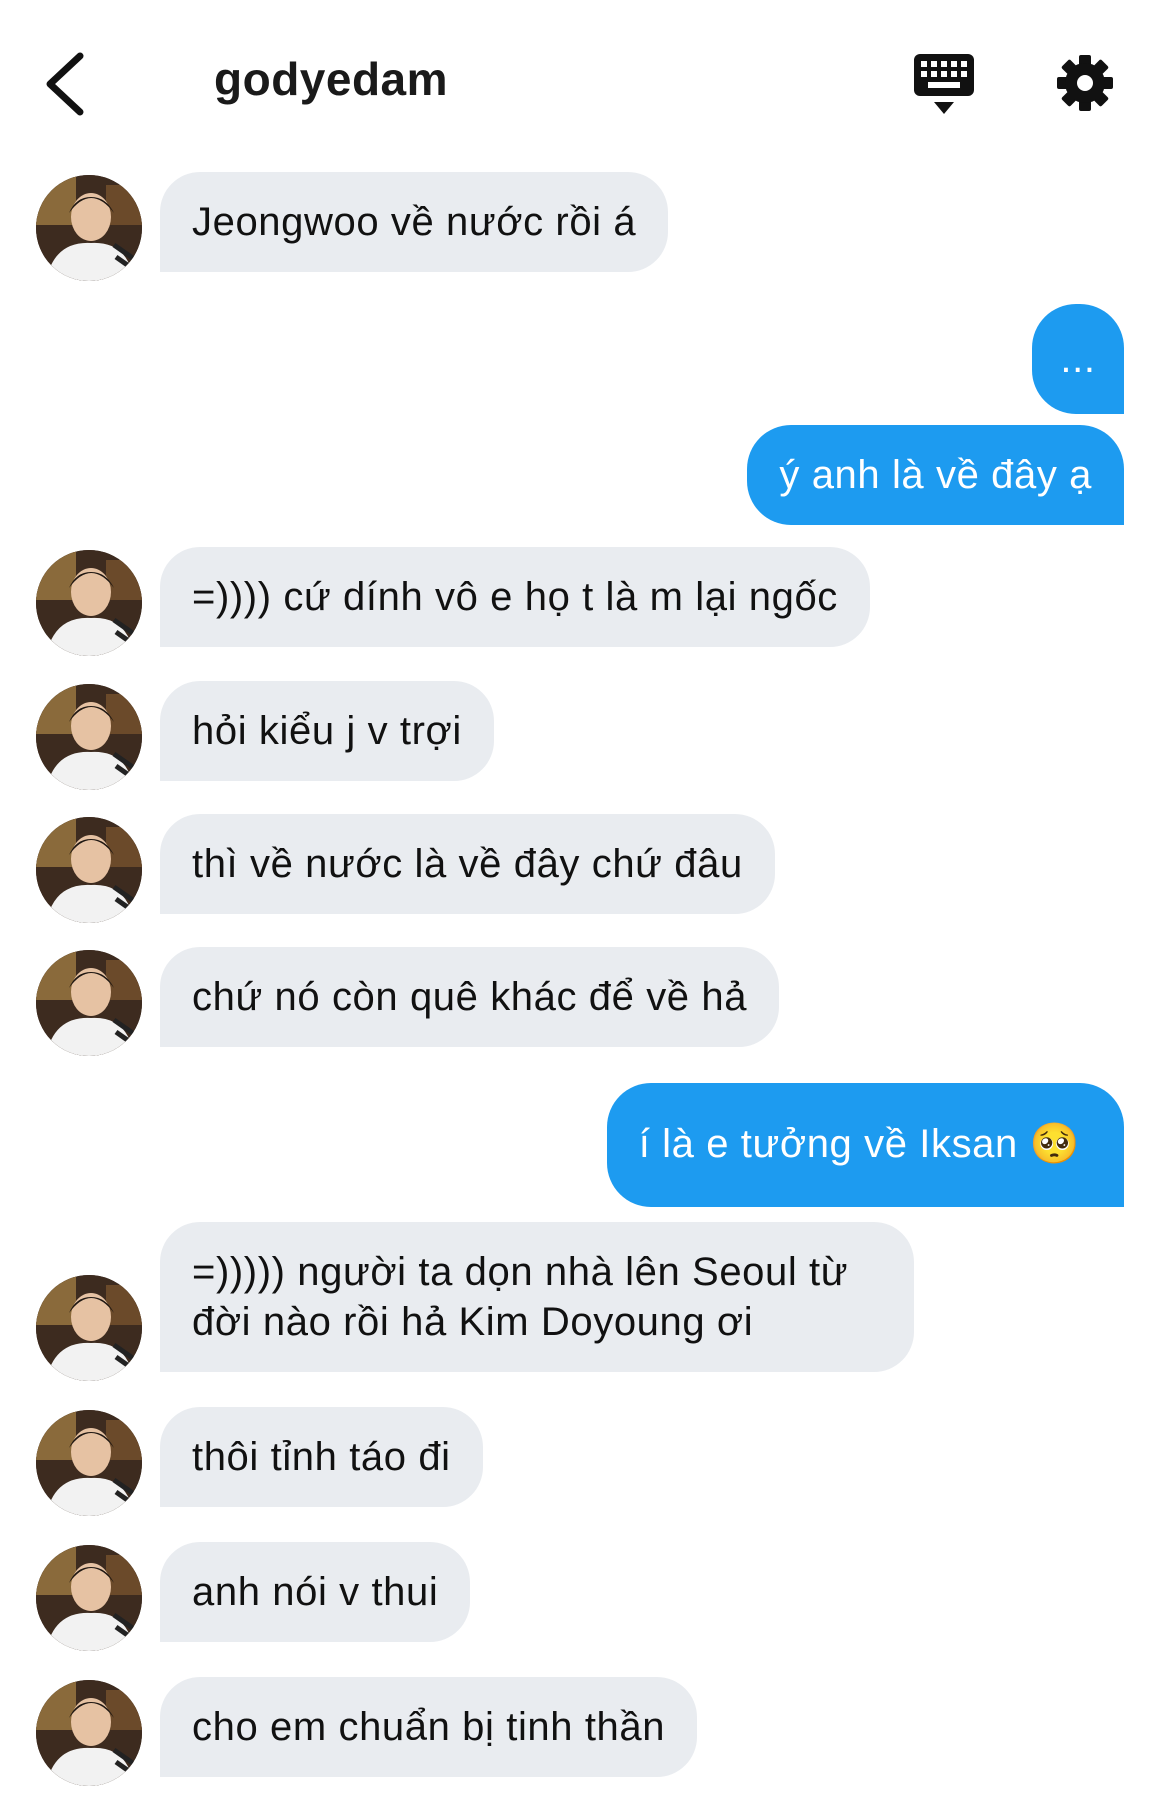 The image size is (1170, 1811). I want to click on incoming-message: cho em chuẩn bị tinh thần, so click(429, 1727).